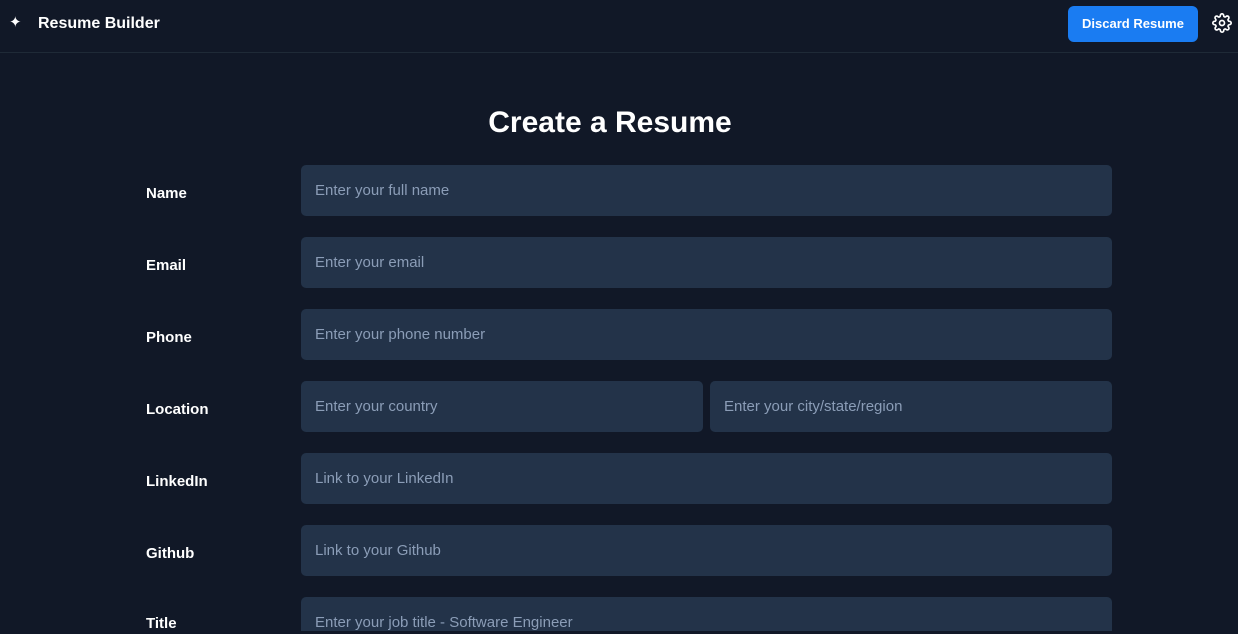 The height and width of the screenshot is (634, 1238). What do you see at coordinates (166, 193) in the screenshot?
I see `name-label: Name` at bounding box center [166, 193].